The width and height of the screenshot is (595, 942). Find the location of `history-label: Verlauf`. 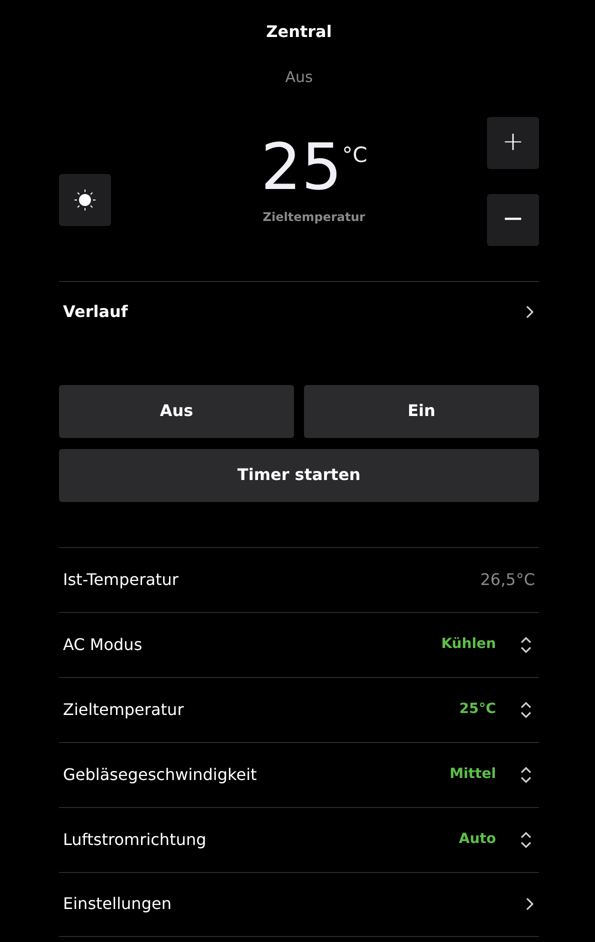

history-label: Verlauf is located at coordinates (294, 312).